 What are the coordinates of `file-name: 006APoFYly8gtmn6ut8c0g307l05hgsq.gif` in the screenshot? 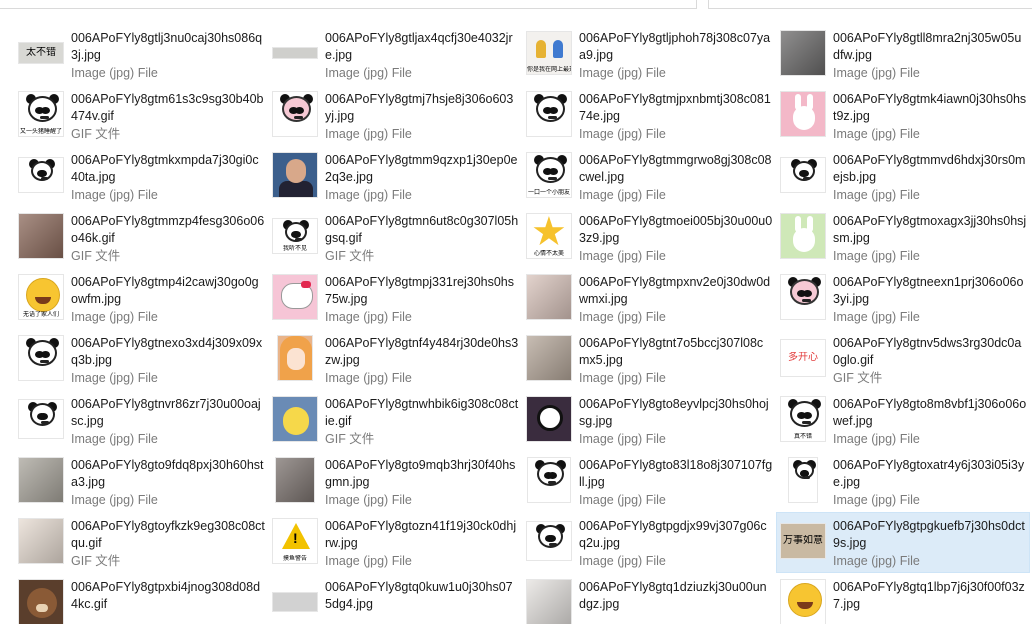 It's located at (422, 229).